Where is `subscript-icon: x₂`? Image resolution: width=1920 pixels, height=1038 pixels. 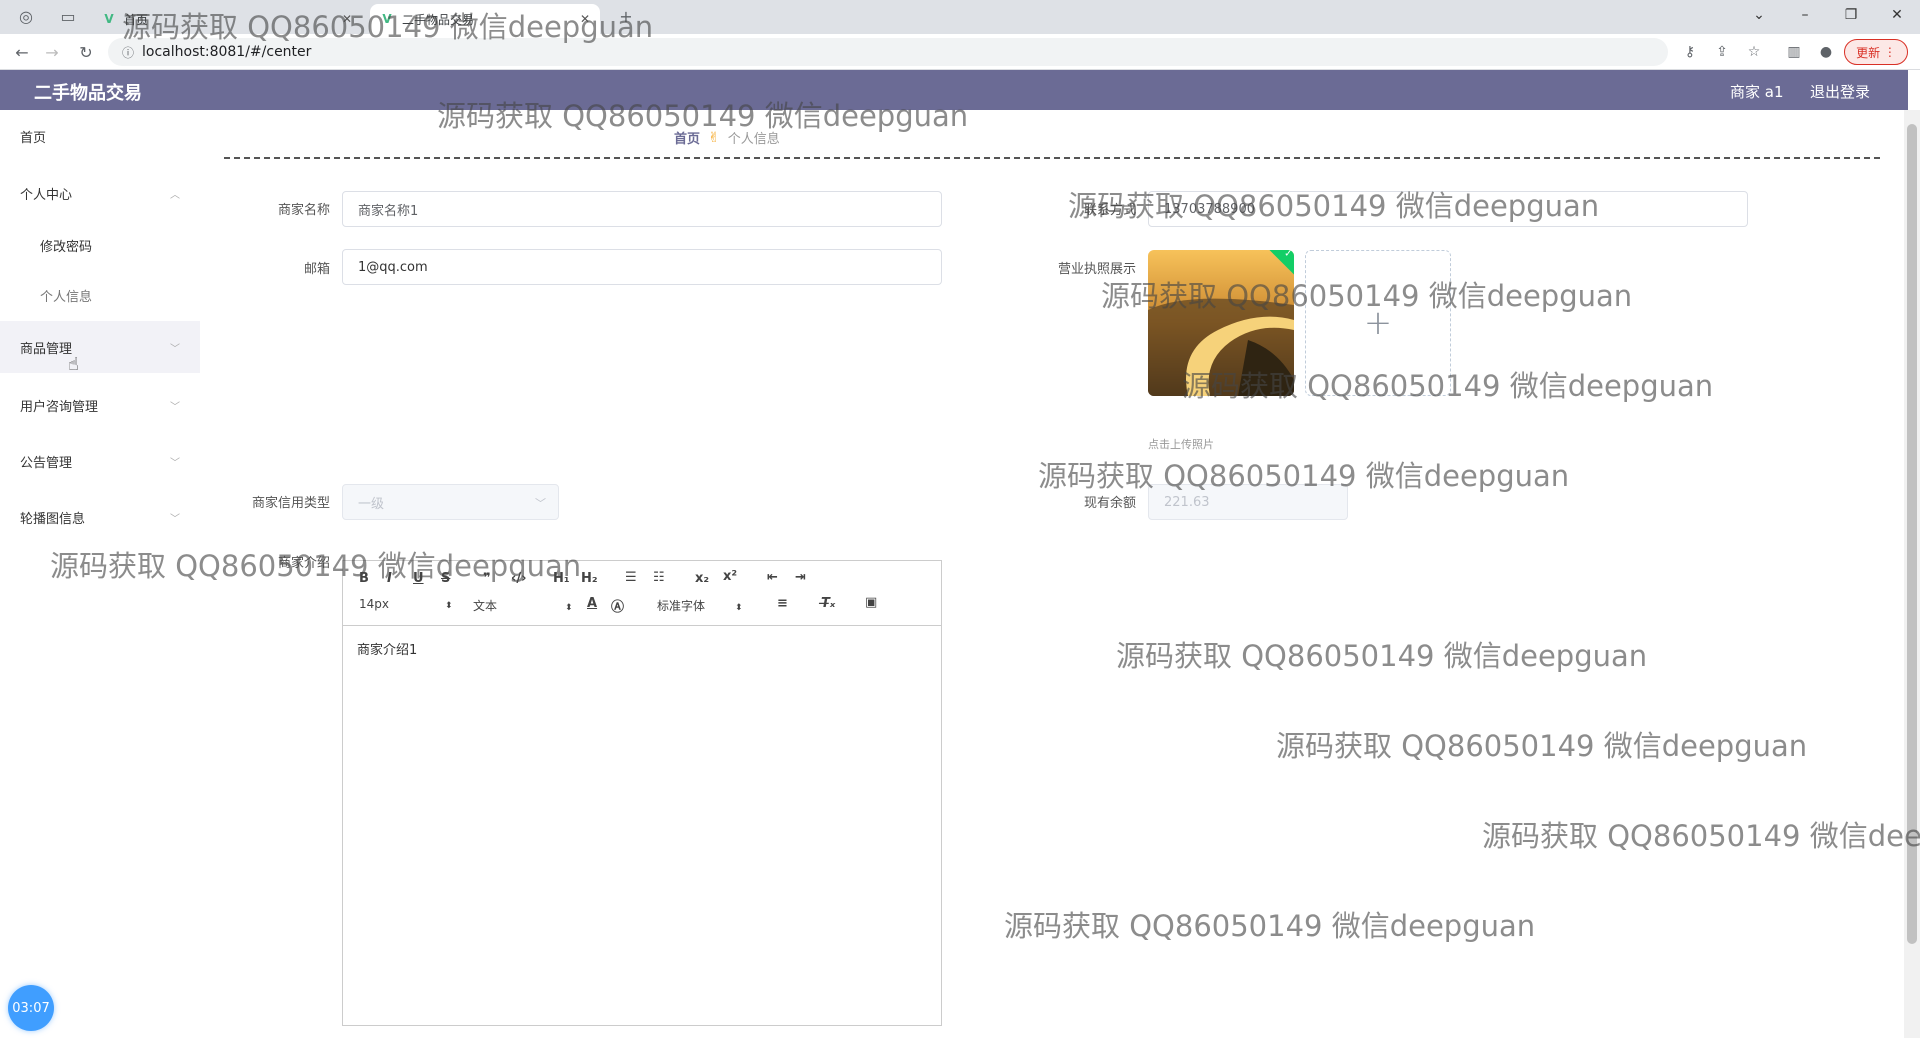
subscript-icon: x₂ is located at coordinates (702, 578).